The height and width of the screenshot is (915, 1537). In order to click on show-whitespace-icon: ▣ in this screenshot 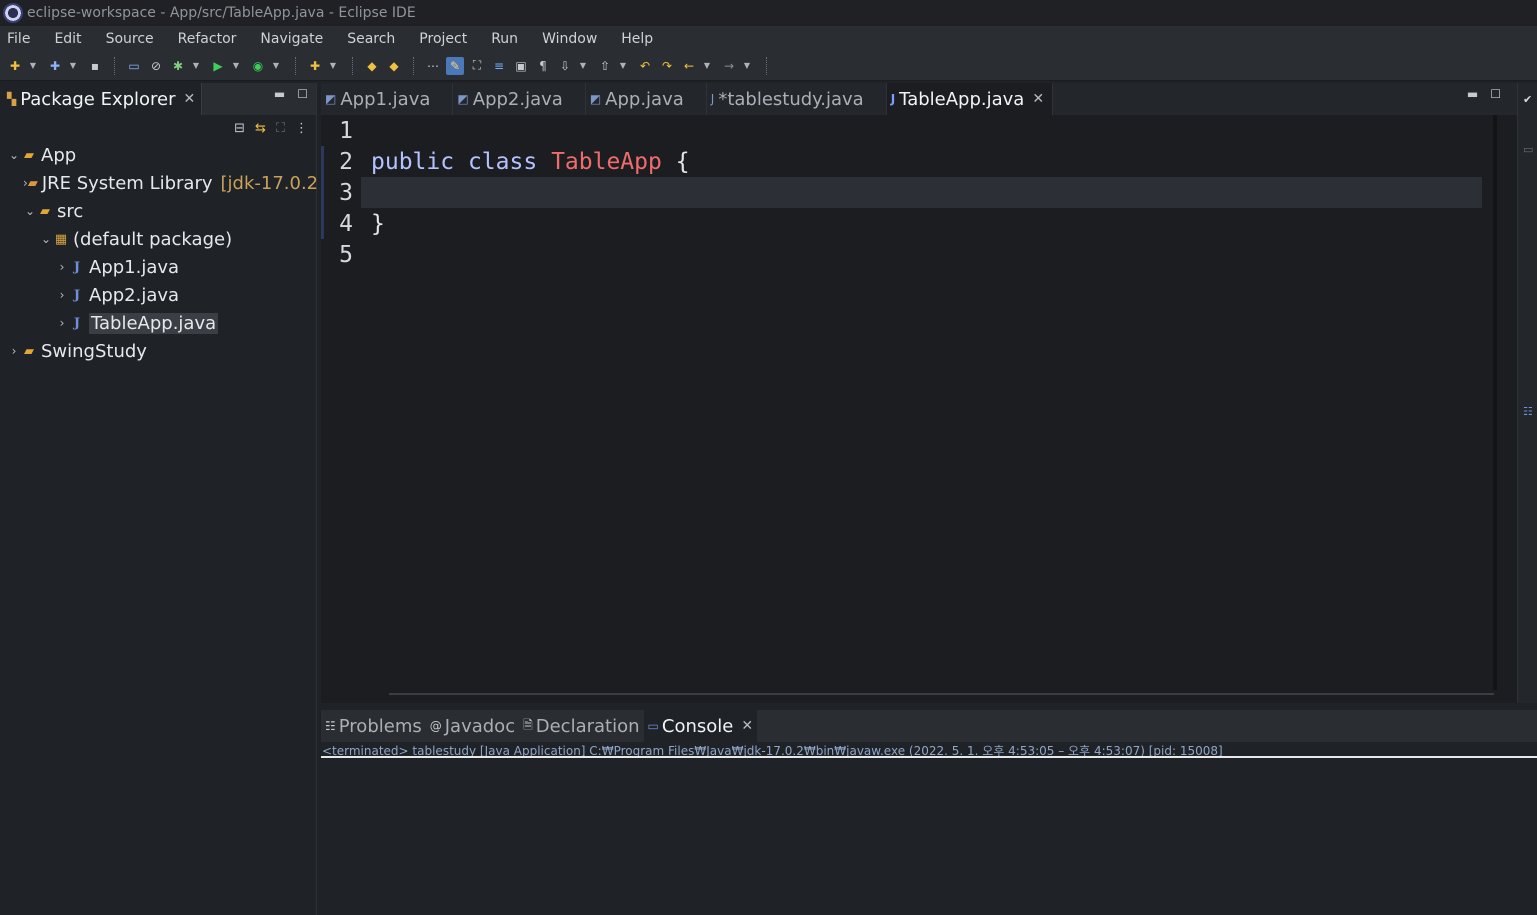, I will do `click(521, 66)`.